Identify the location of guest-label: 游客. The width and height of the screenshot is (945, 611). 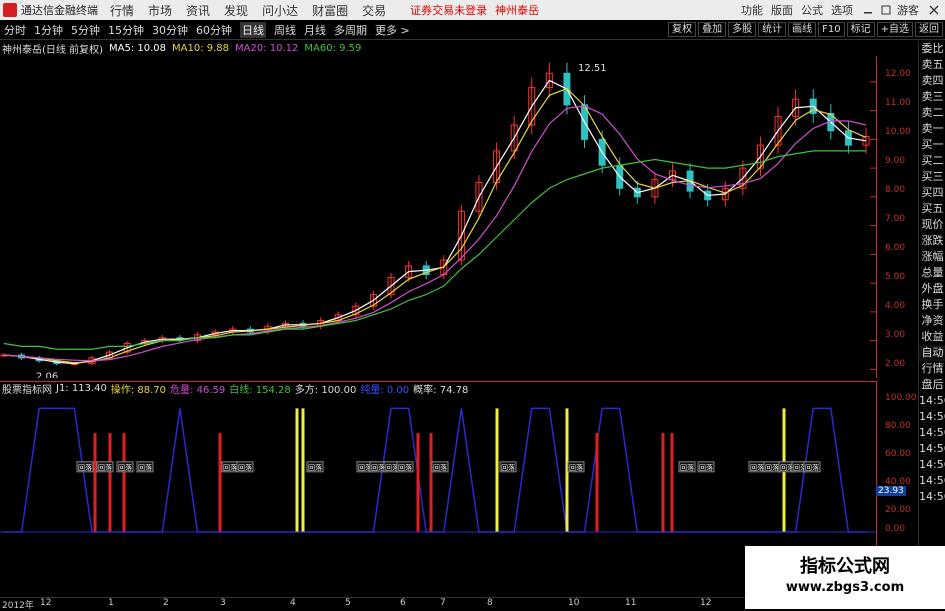
(908, 10).